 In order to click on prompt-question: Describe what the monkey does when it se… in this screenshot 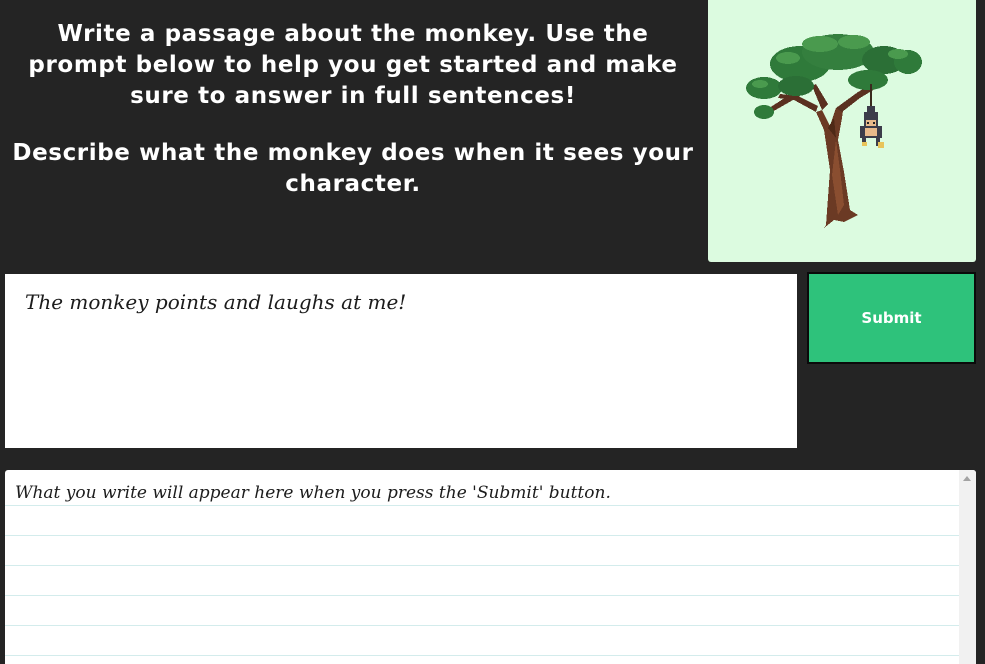, I will do `click(353, 168)`.